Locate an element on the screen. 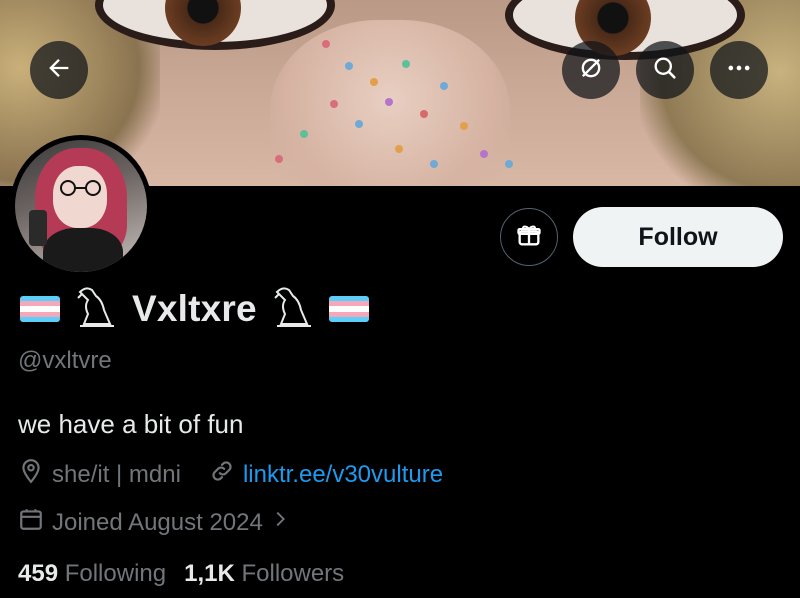  bio-text: we have a bit of fun is located at coordinates (131, 424).